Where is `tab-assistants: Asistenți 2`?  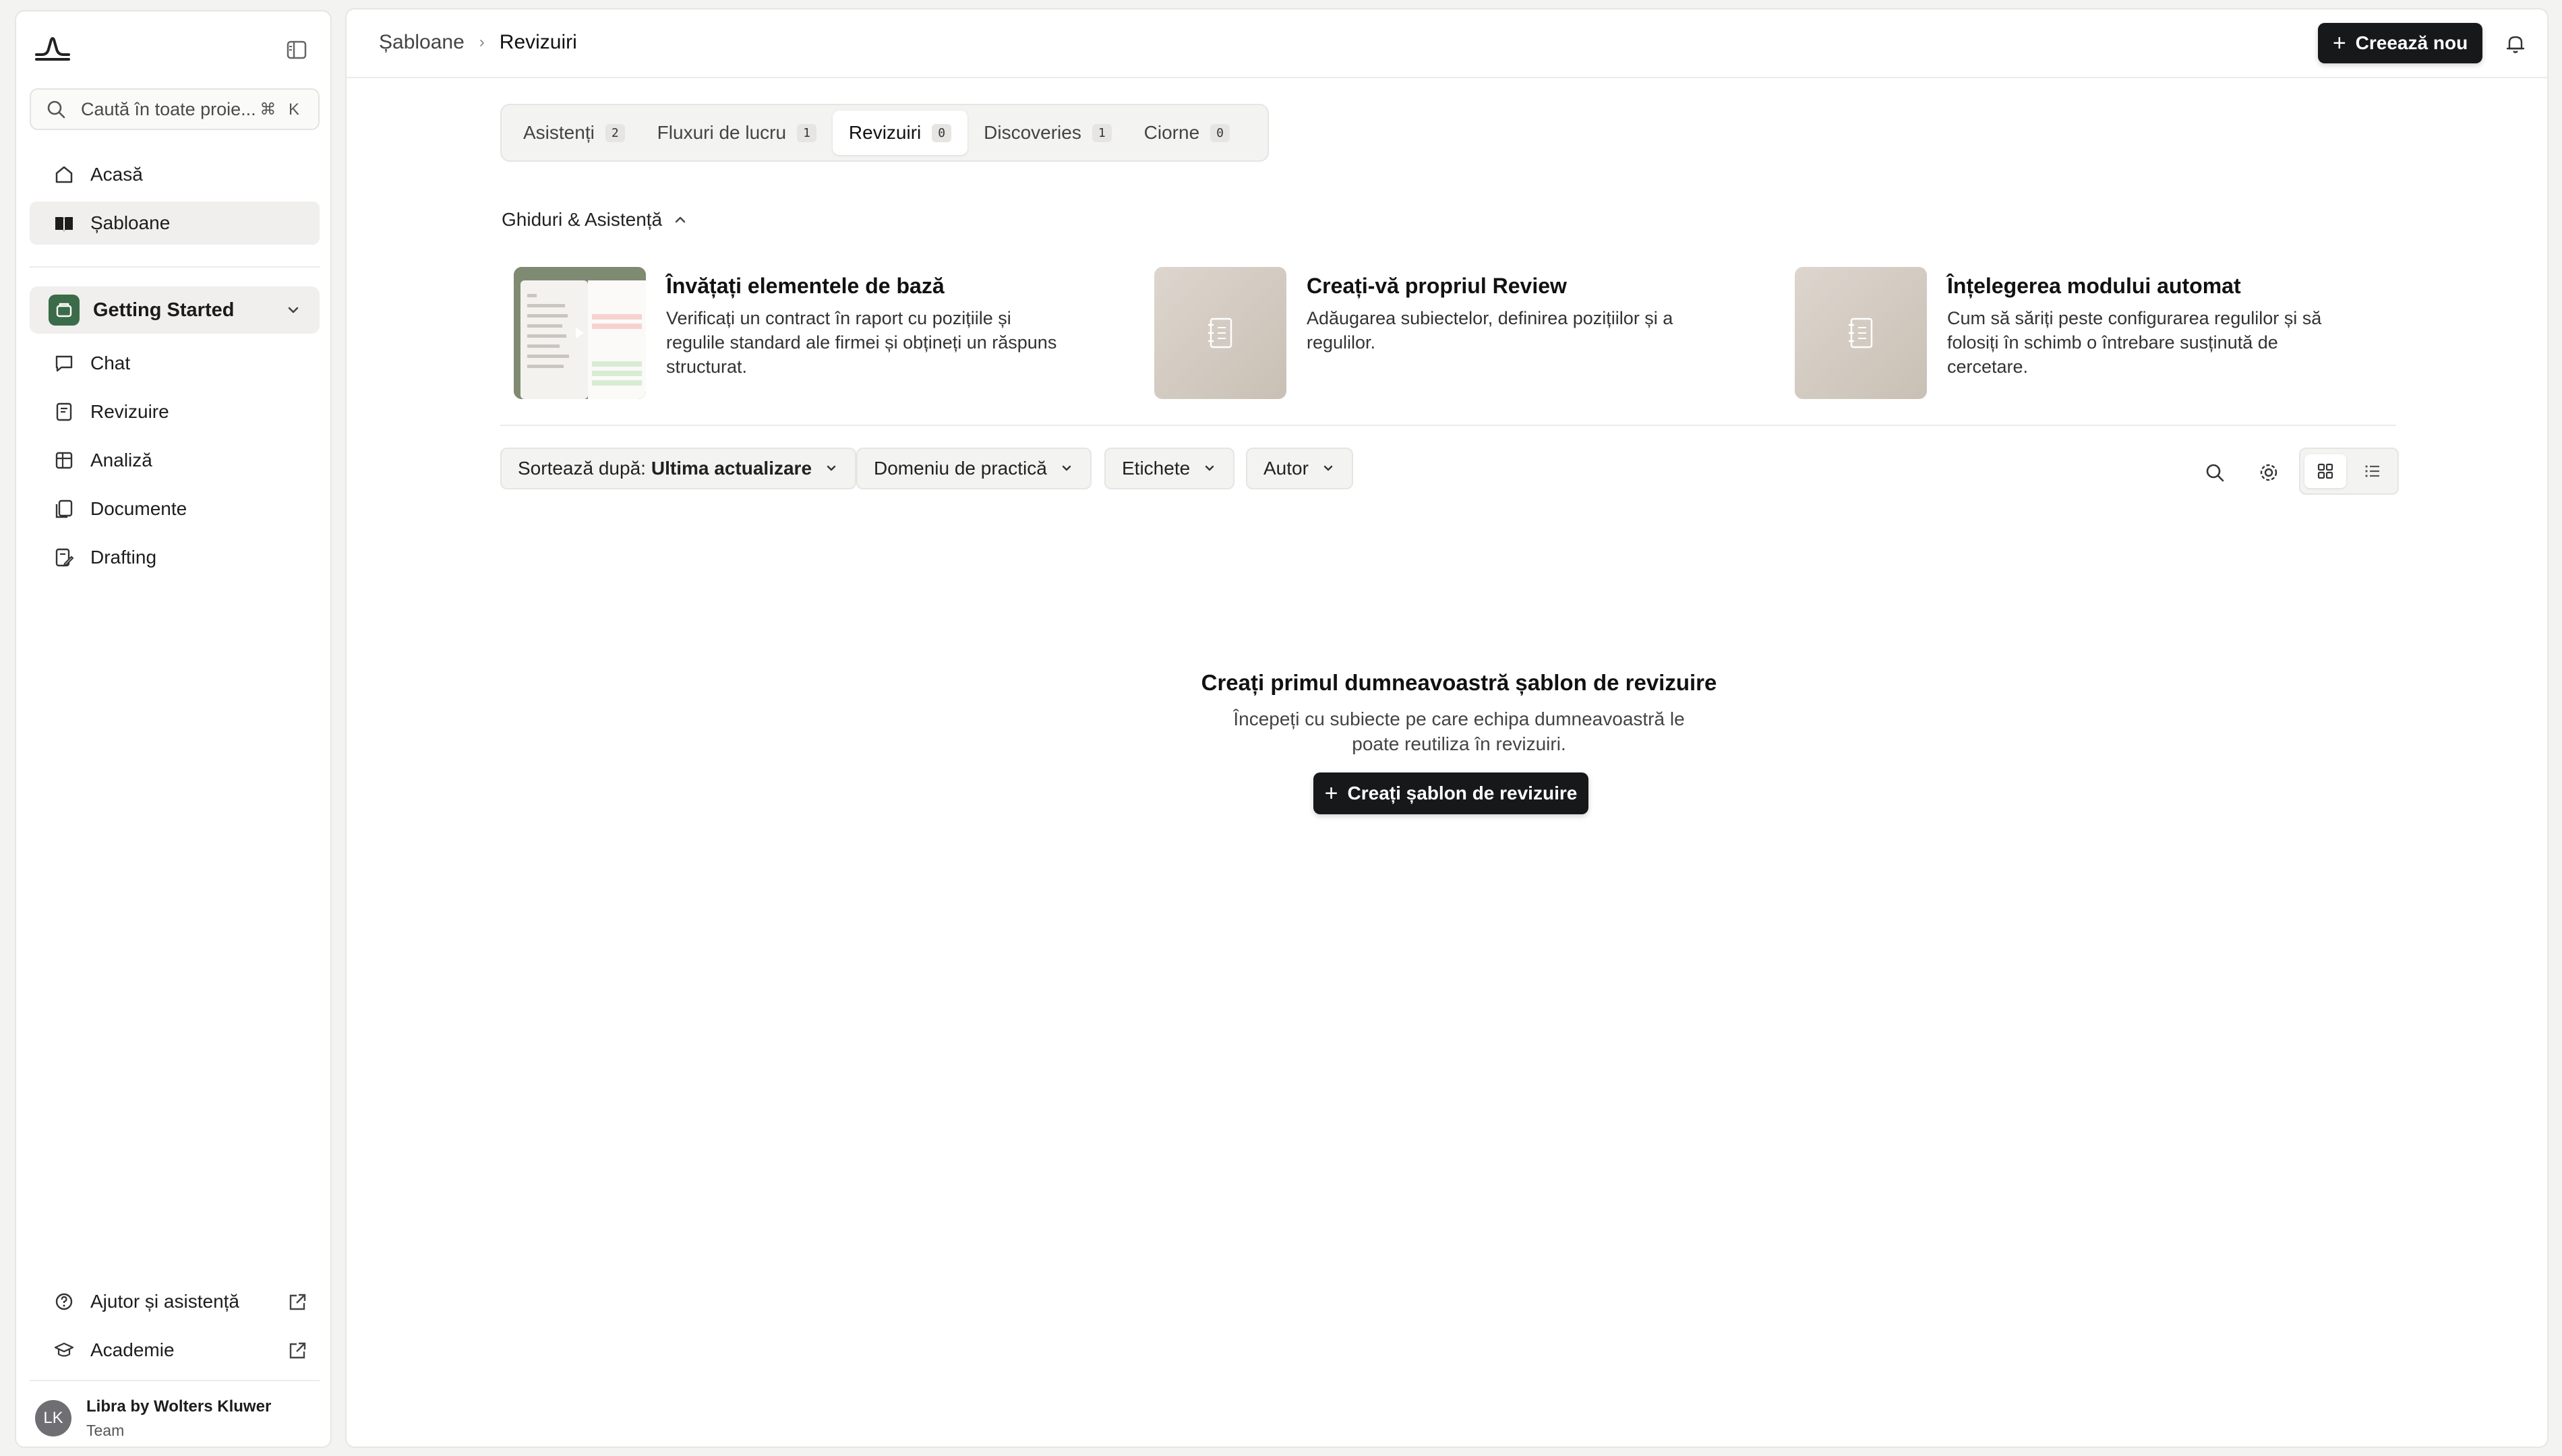 tab-assistants: Asistenți 2 is located at coordinates (574, 133).